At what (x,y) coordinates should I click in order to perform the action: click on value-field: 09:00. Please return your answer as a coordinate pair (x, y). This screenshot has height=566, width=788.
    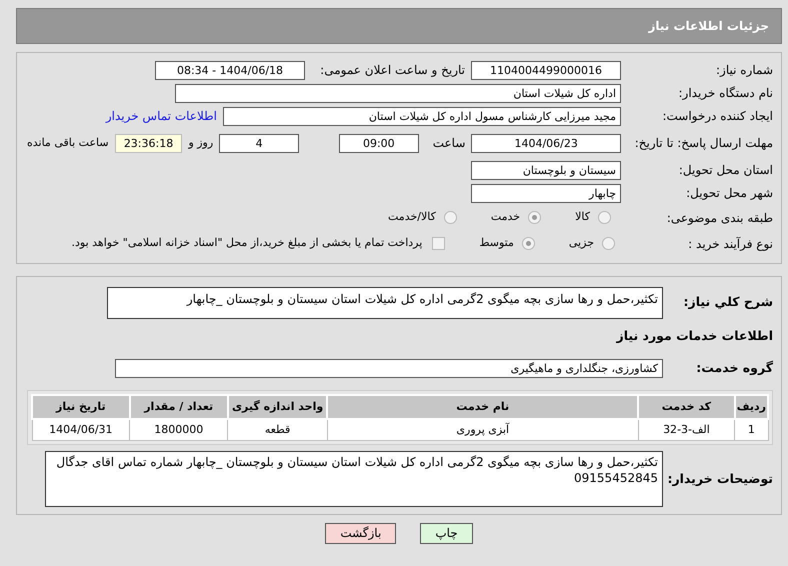
    Looking at the image, I should click on (378, 143).